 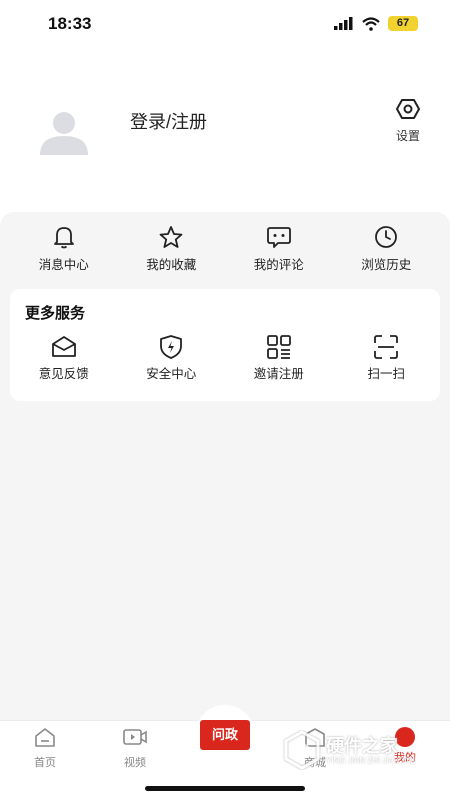 What do you see at coordinates (371, 23) in the screenshot?
I see `wifi-icon` at bounding box center [371, 23].